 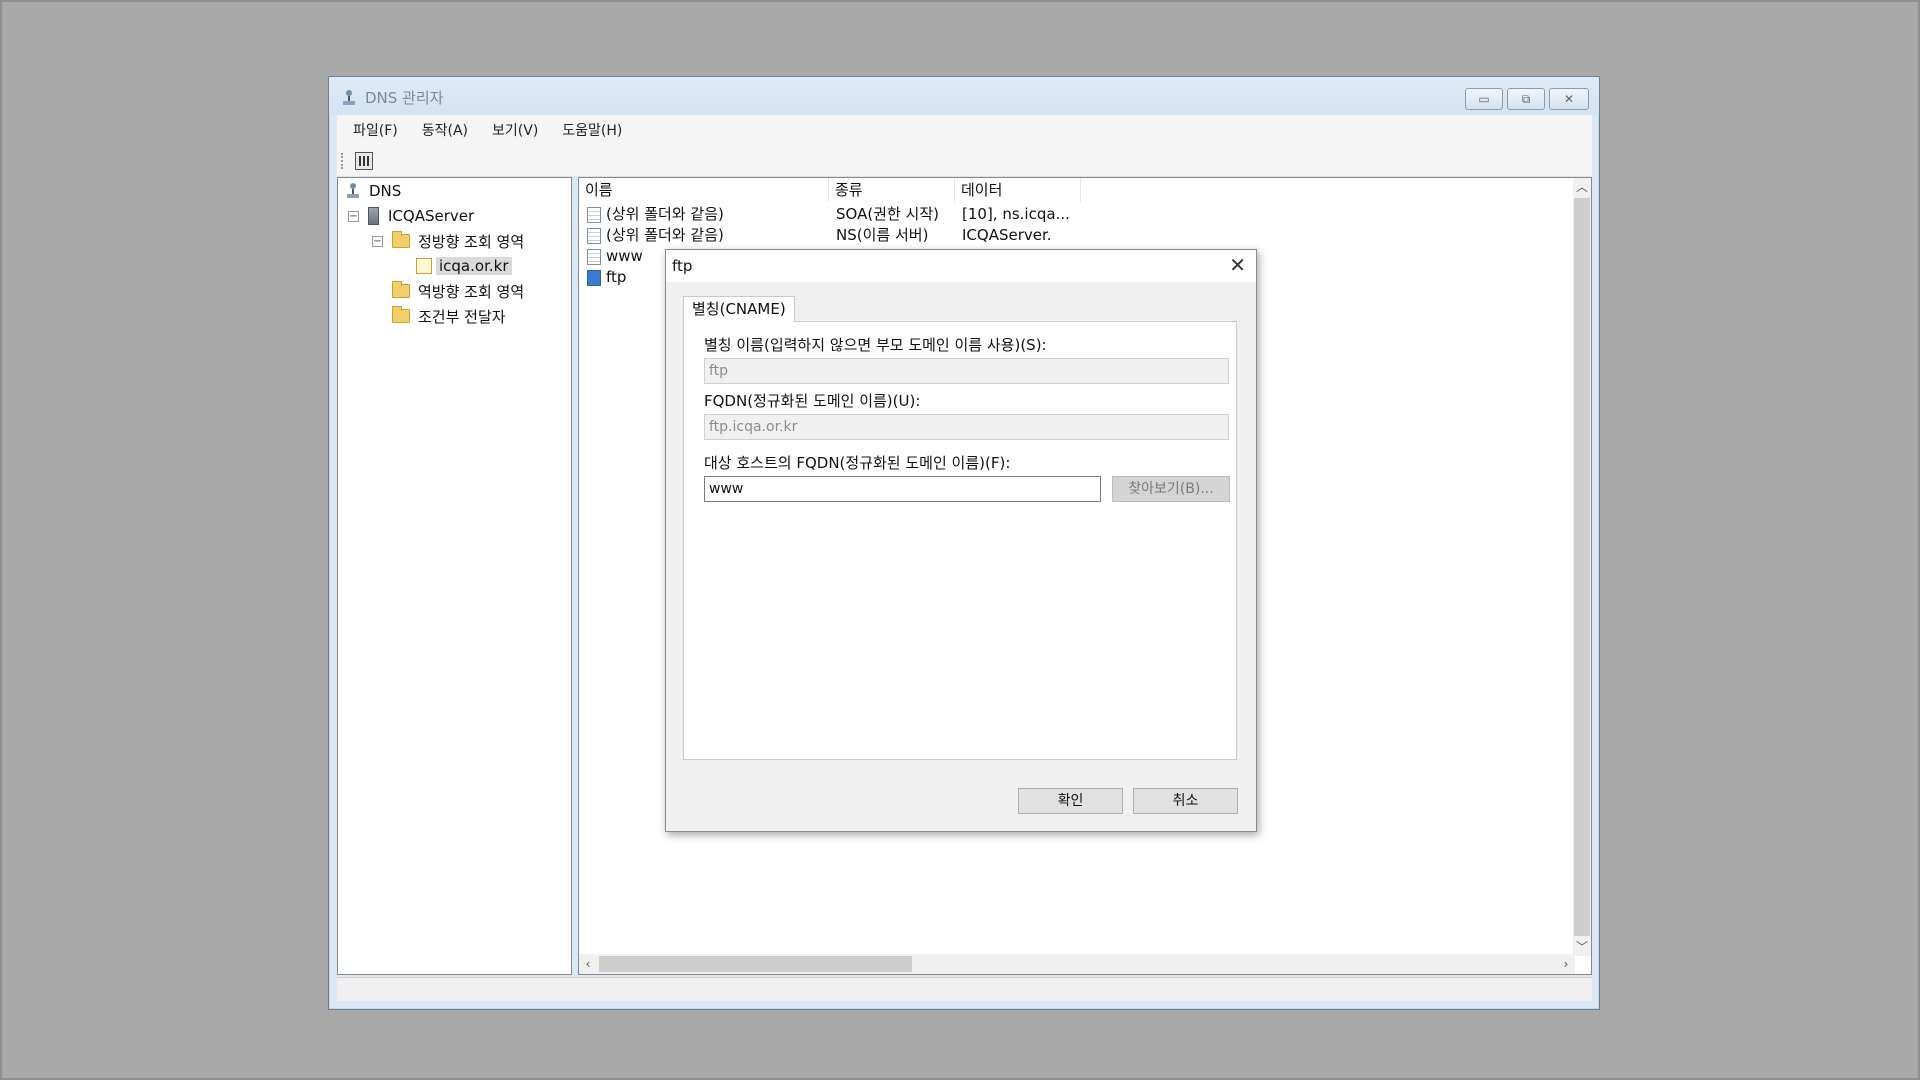 What do you see at coordinates (704, 190) in the screenshot?
I see `column-header-name: 이름` at bounding box center [704, 190].